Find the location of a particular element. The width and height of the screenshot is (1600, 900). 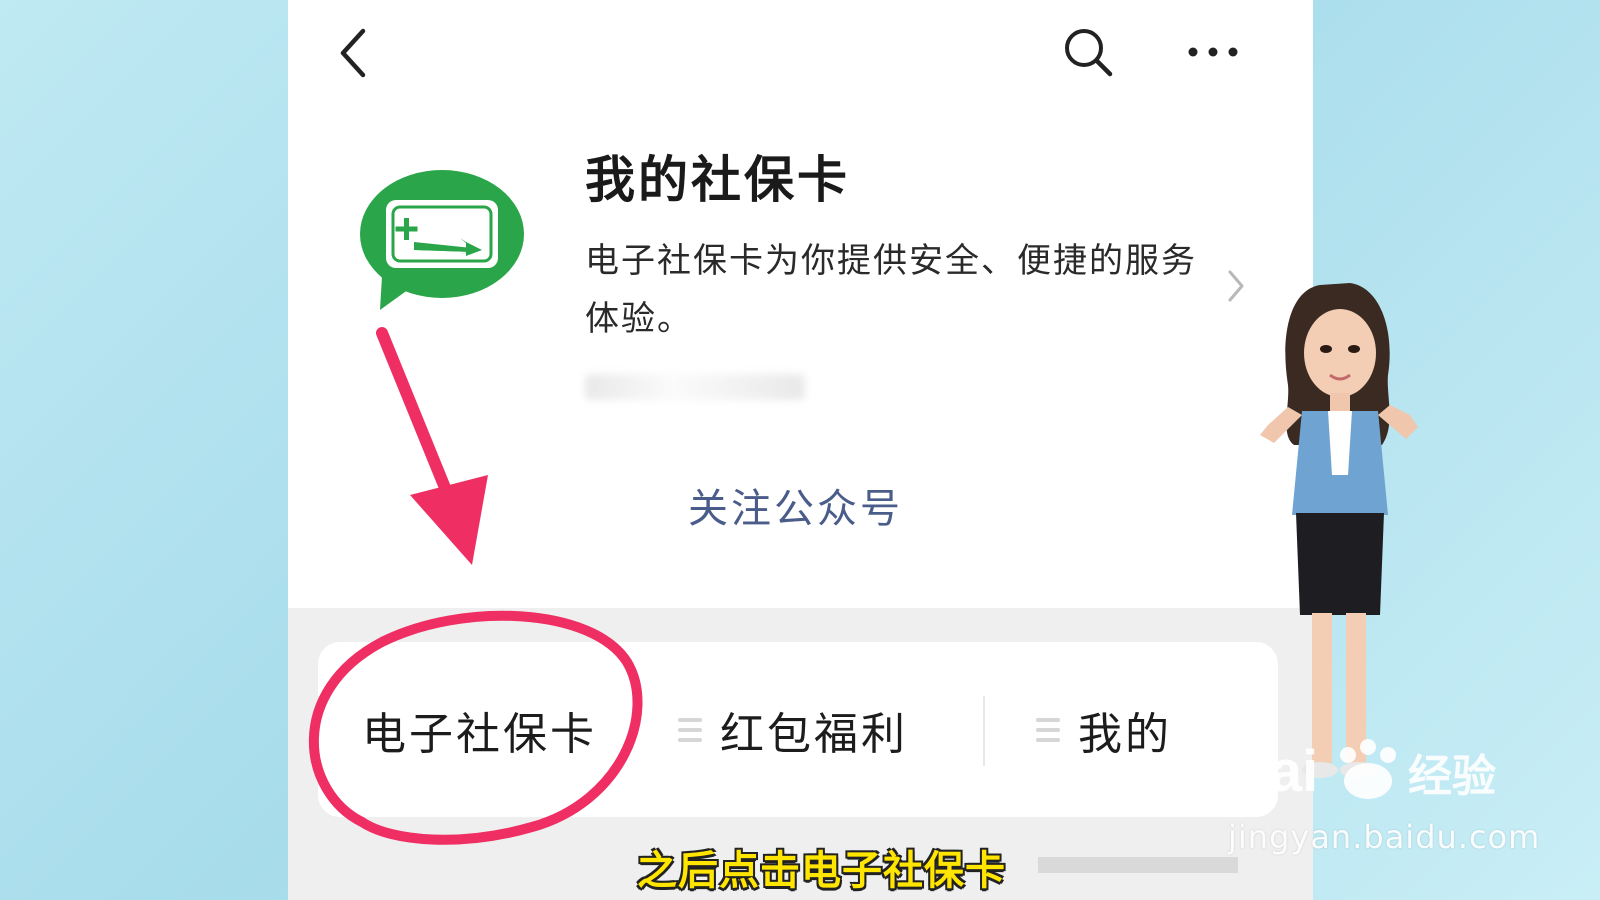

subtitle-caption: 之后点击电子社保卡 is located at coordinates (821, 871).